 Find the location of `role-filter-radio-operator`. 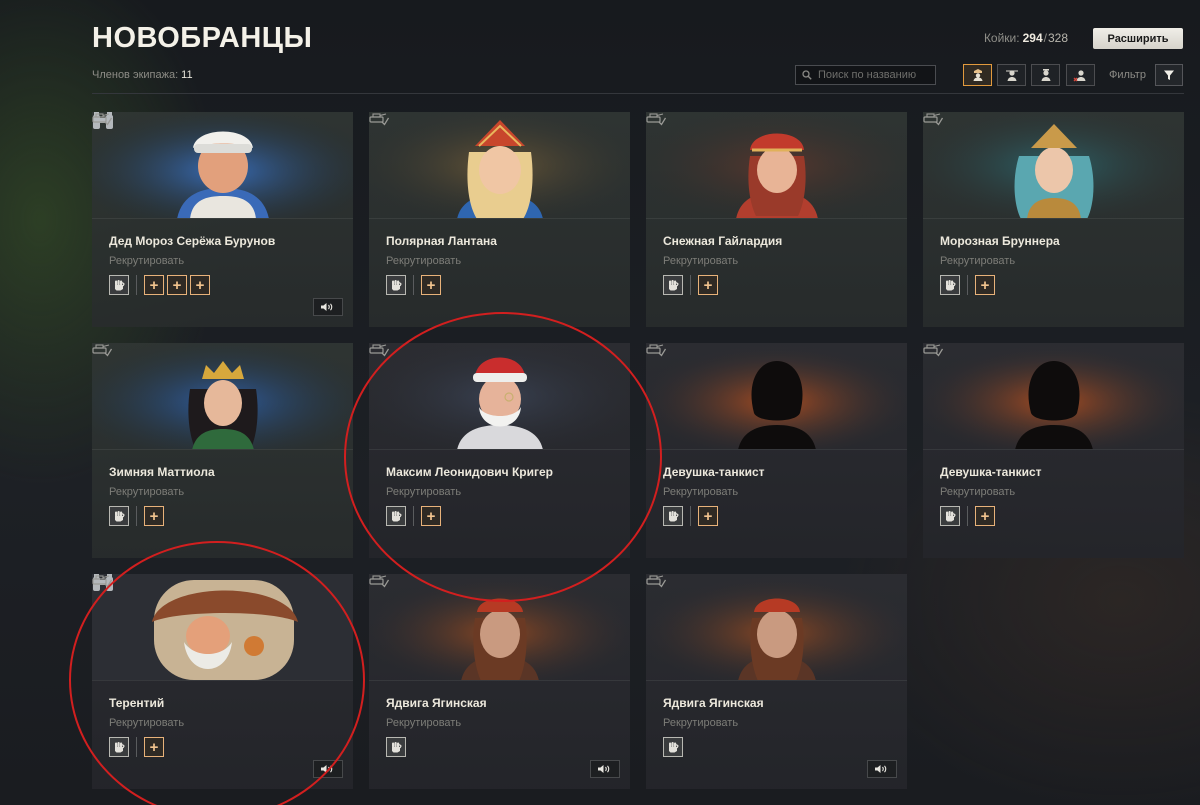

role-filter-radio-operator is located at coordinates (1080, 75).